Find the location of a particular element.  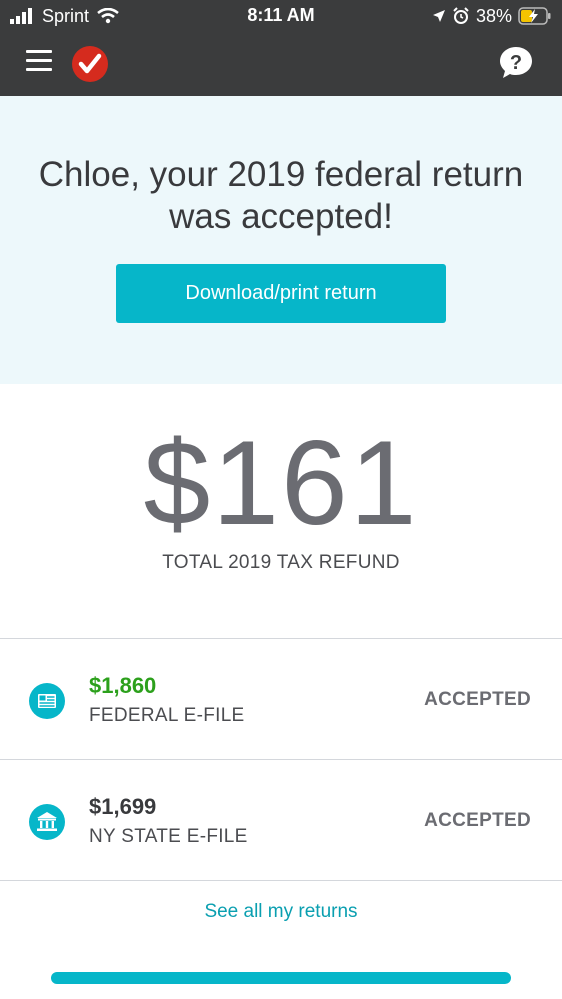

state-efile-label: NY STATE E-FILE is located at coordinates (168, 836).